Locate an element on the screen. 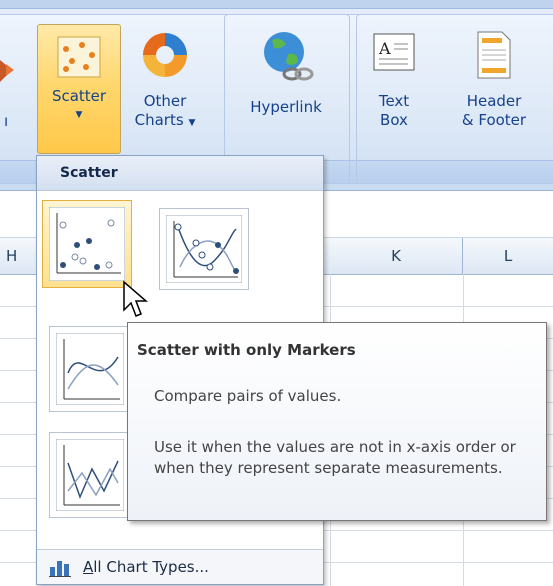 The height and width of the screenshot is (586, 553). header-footer-button: Header & Footer is located at coordinates (494, 89).